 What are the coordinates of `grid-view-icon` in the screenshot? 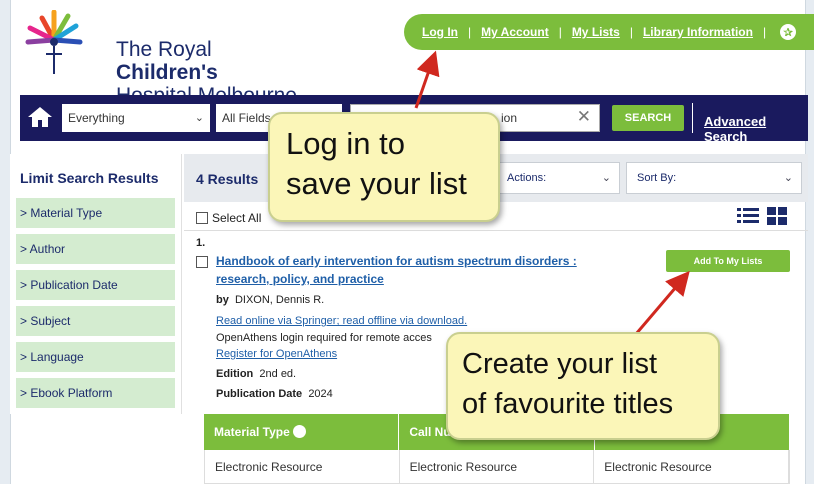 It's located at (777, 216).